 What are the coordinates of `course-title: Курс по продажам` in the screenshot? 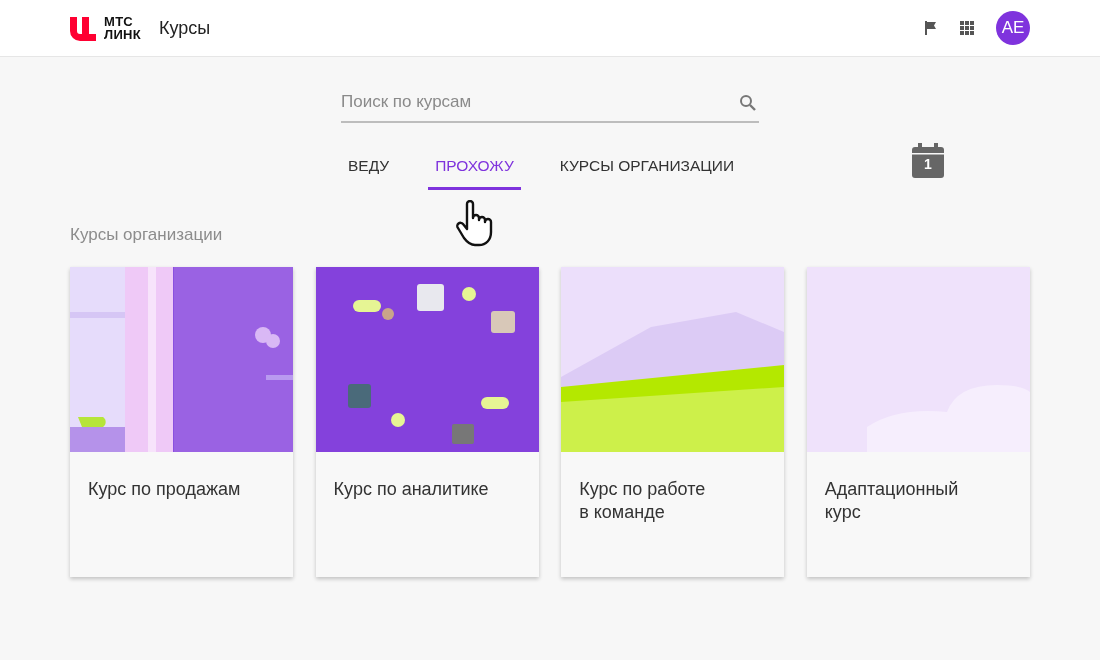 It's located at (164, 489).